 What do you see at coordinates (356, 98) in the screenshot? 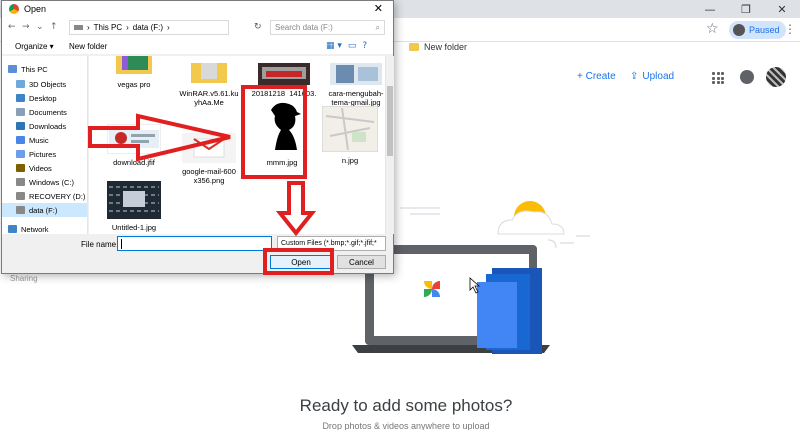
I see `file-name: cara-mengubah- tema-gmail.jpg` at bounding box center [356, 98].